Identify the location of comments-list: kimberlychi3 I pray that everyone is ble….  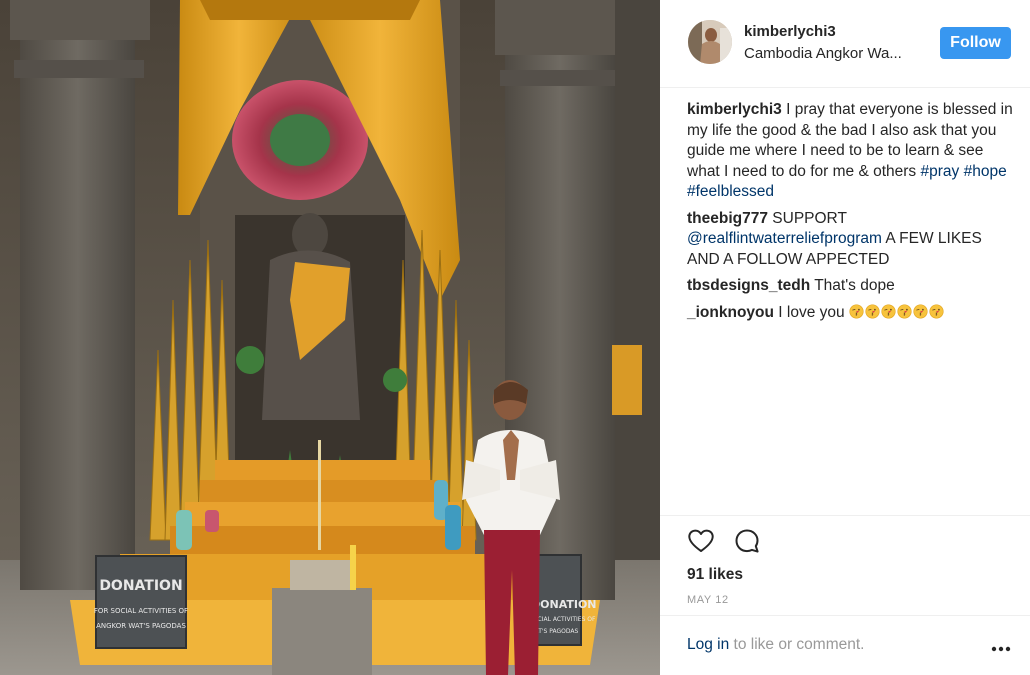
(852, 214).